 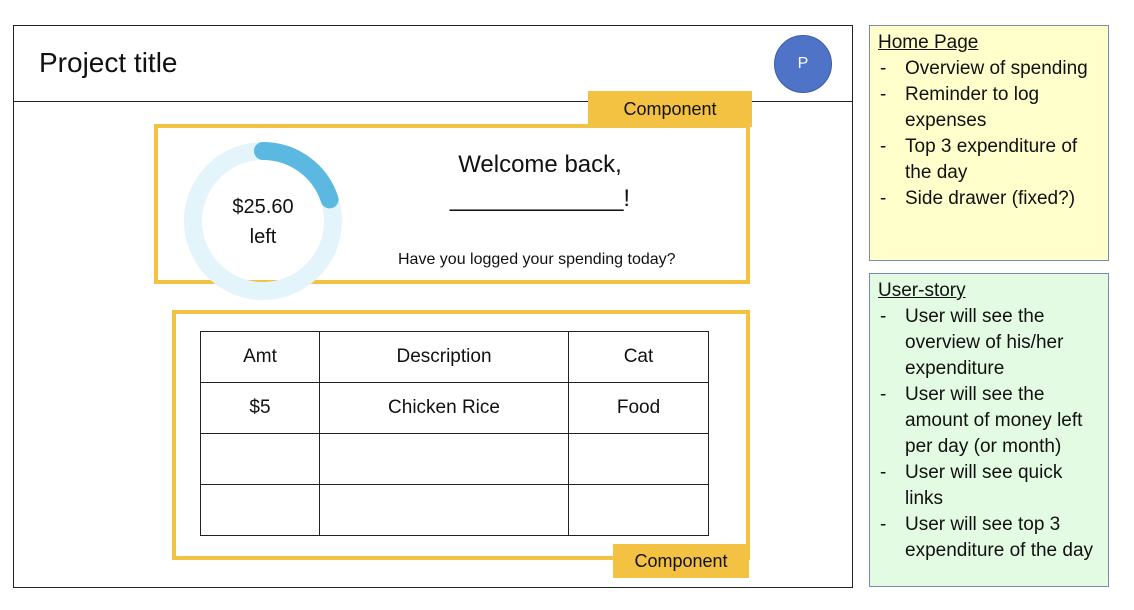 I want to click on list-item: Top 3 expenditure of the day, so click(x=989, y=160).